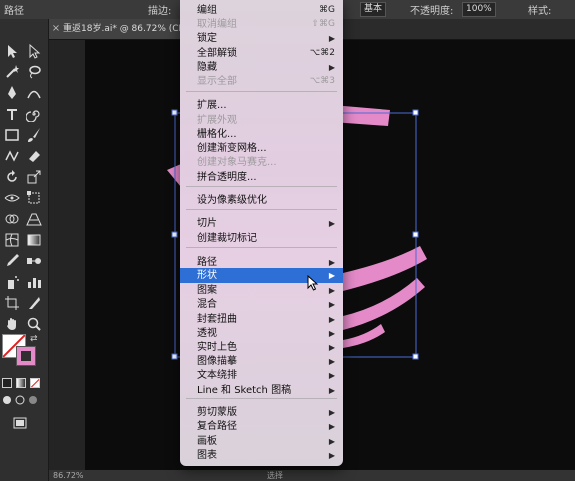  What do you see at coordinates (217, 53) in the screenshot?
I see `menu-item-label: 全部解锁` at bounding box center [217, 53].